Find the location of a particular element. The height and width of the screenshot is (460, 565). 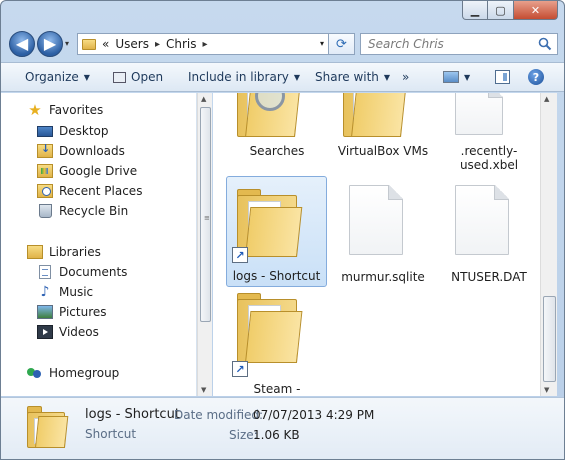

minimize-button: ▁ is located at coordinates (475, 10).